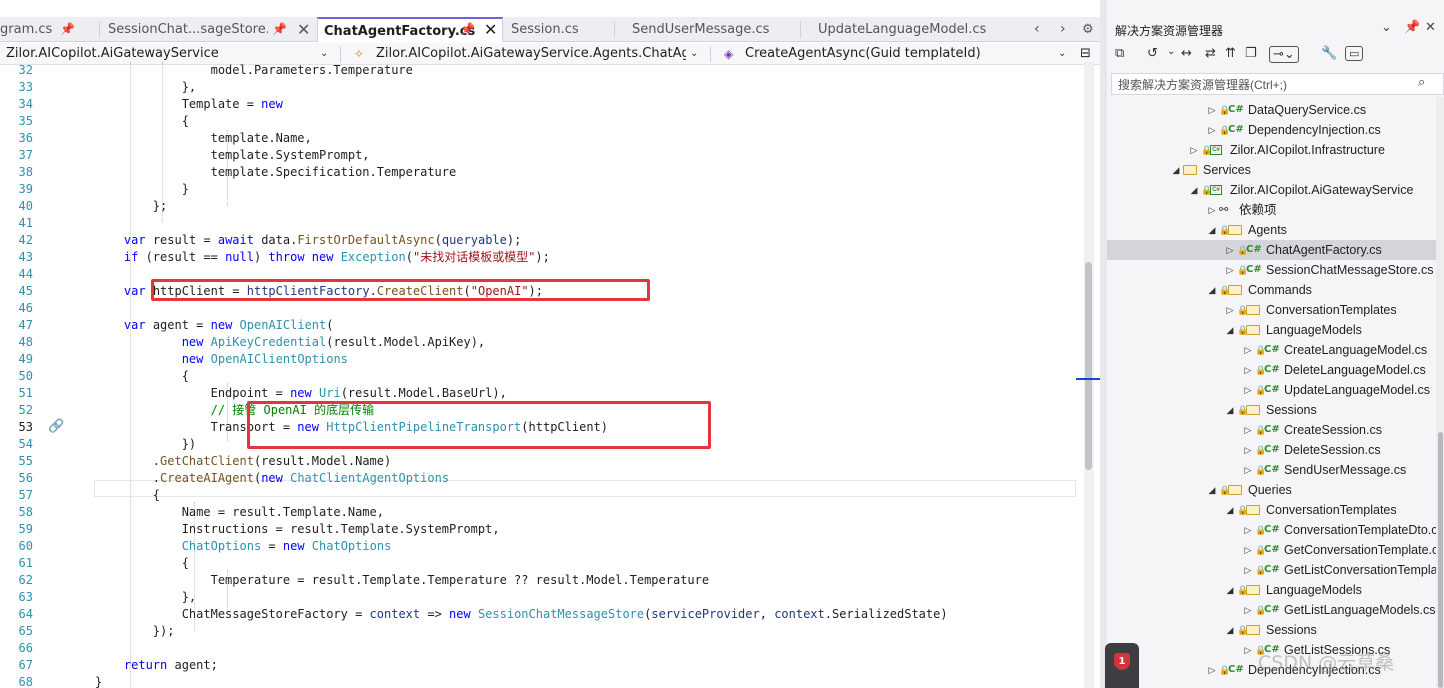 This screenshot has width=1444, height=688. What do you see at coordinates (1271, 250) in the screenshot?
I see `tree-node-chatagentfactory-cs: ▷ 🔒 C# ChatAgentFactory.cs` at bounding box center [1271, 250].